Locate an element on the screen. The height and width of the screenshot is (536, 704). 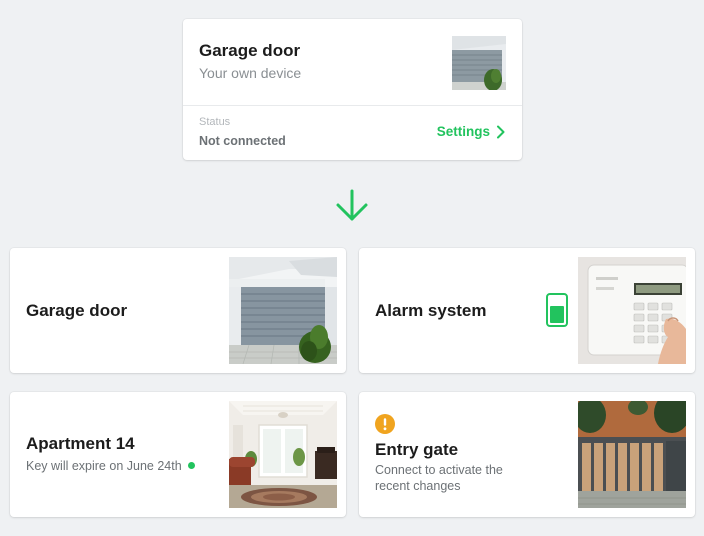
card-divider is located at coordinates (352, 105).